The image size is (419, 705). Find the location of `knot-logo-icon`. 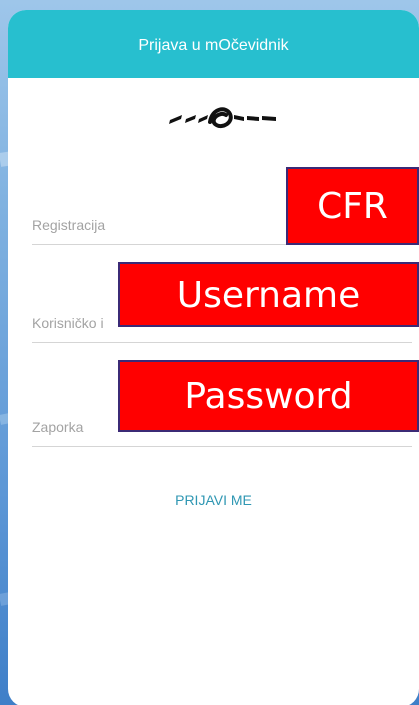

knot-logo-icon is located at coordinates (222, 118).